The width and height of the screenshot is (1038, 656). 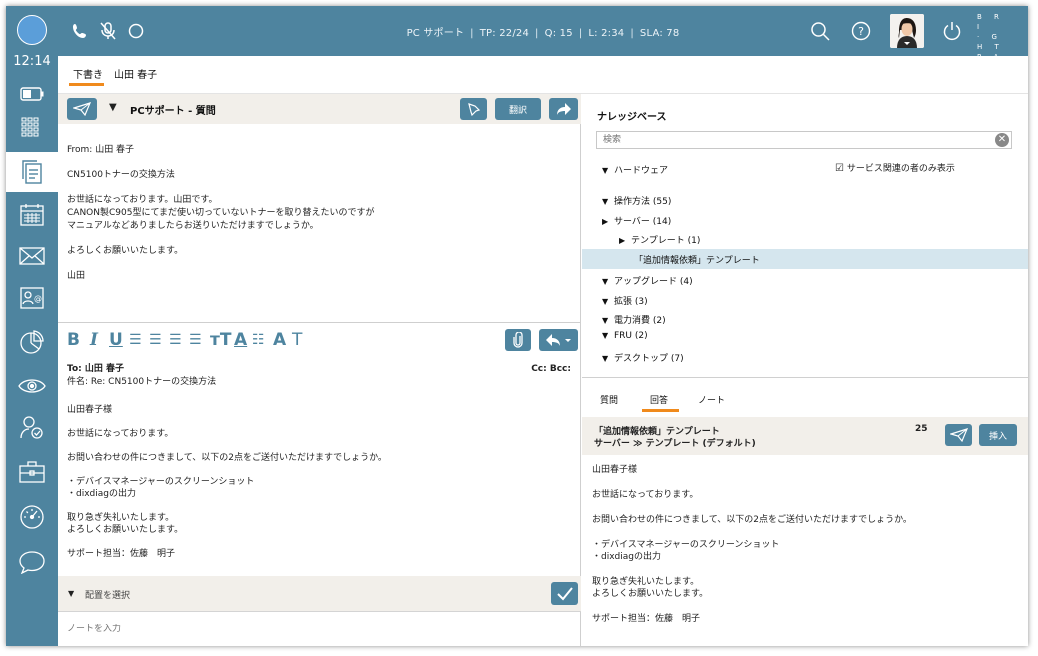 What do you see at coordinates (958, 435) in the screenshot?
I see `send-article-button` at bounding box center [958, 435].